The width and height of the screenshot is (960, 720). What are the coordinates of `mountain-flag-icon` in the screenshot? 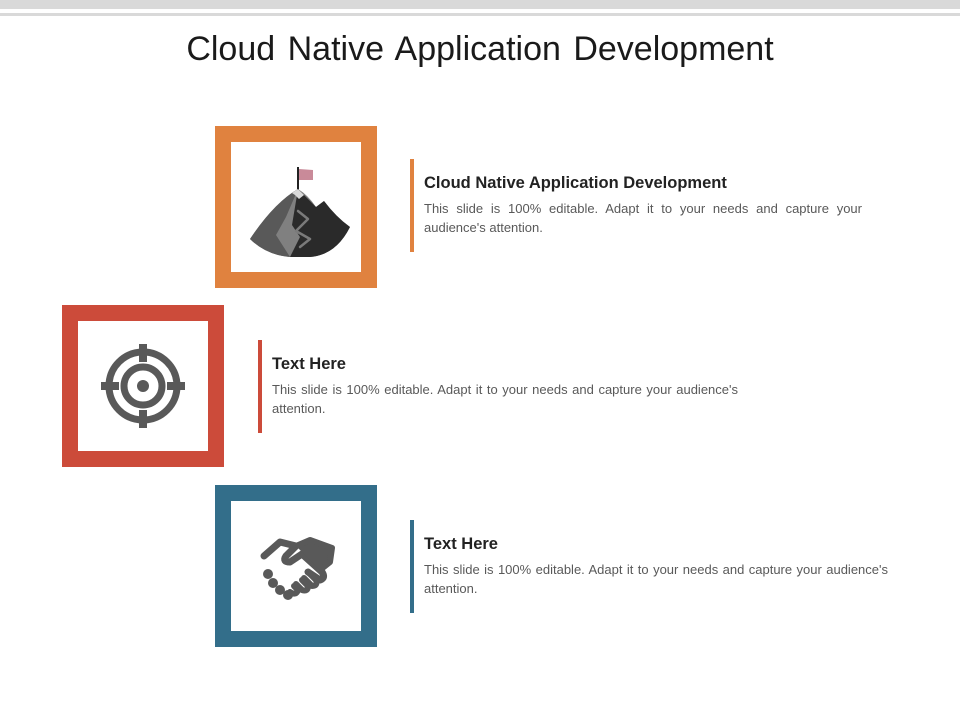 It's located at (300, 212).